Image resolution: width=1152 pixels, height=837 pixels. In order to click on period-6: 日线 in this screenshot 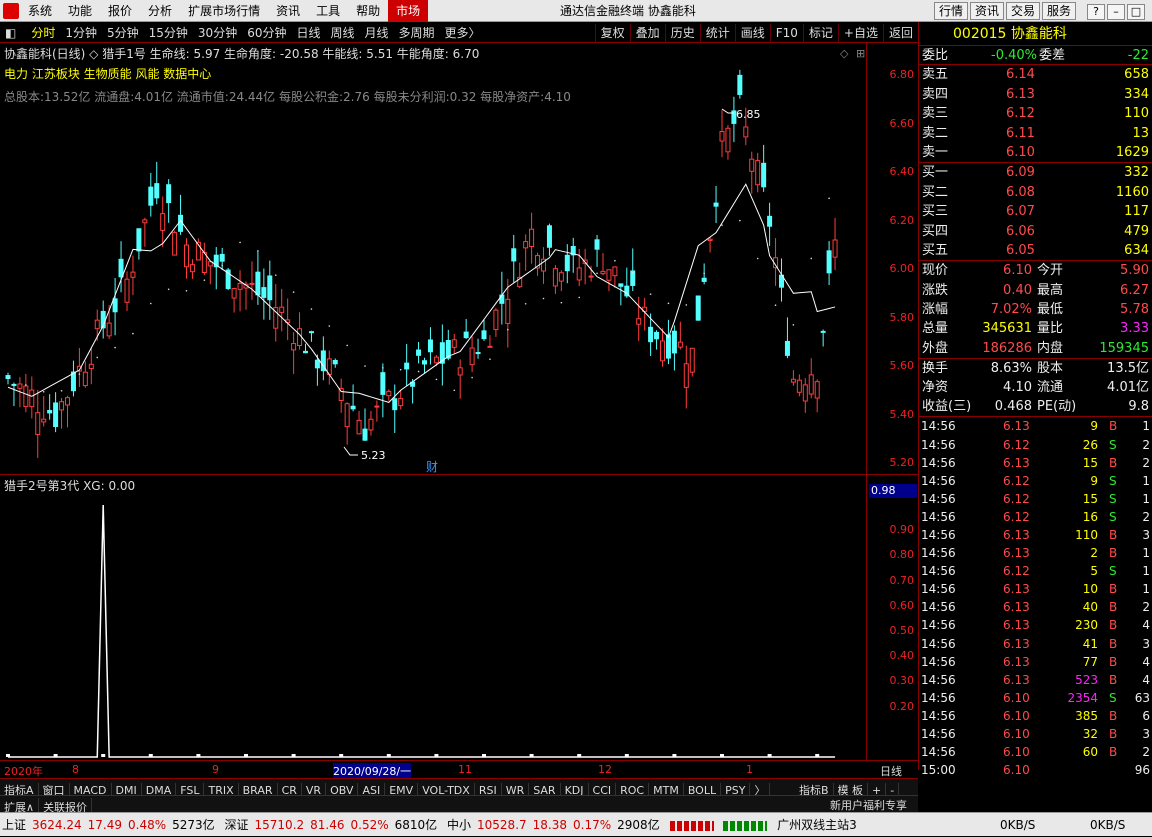, I will do `click(308, 33)`.